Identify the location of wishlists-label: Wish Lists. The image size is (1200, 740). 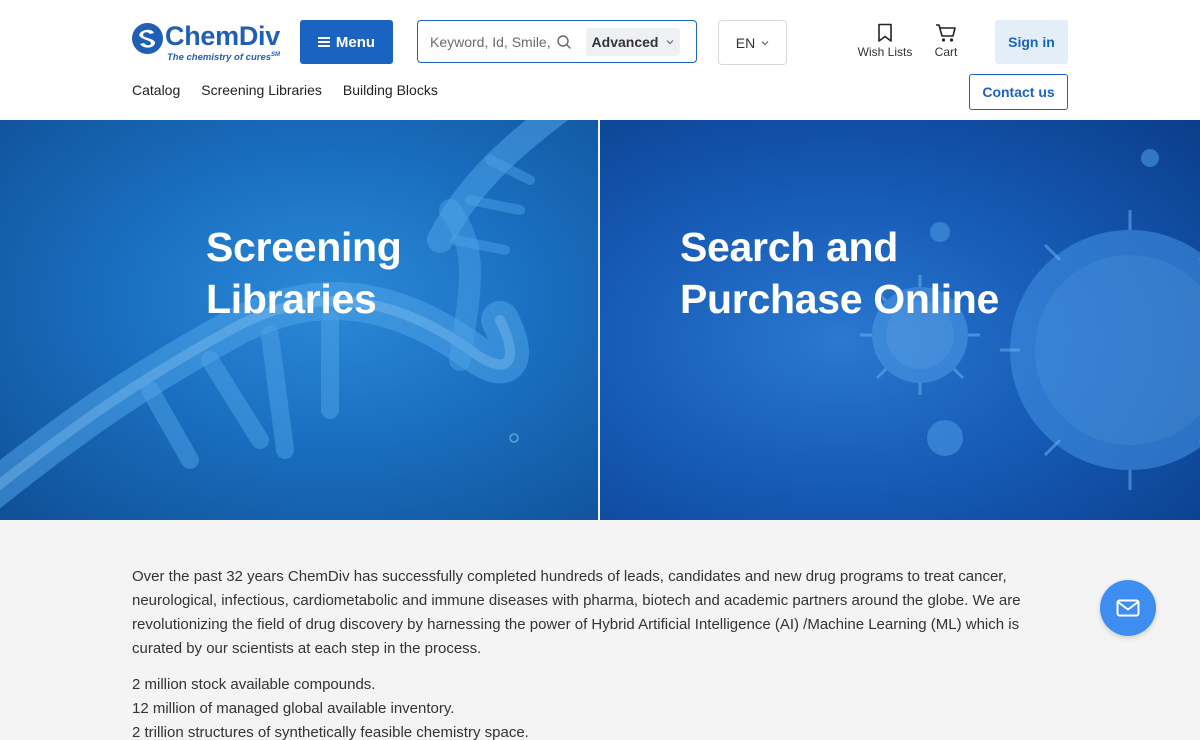
(885, 52).